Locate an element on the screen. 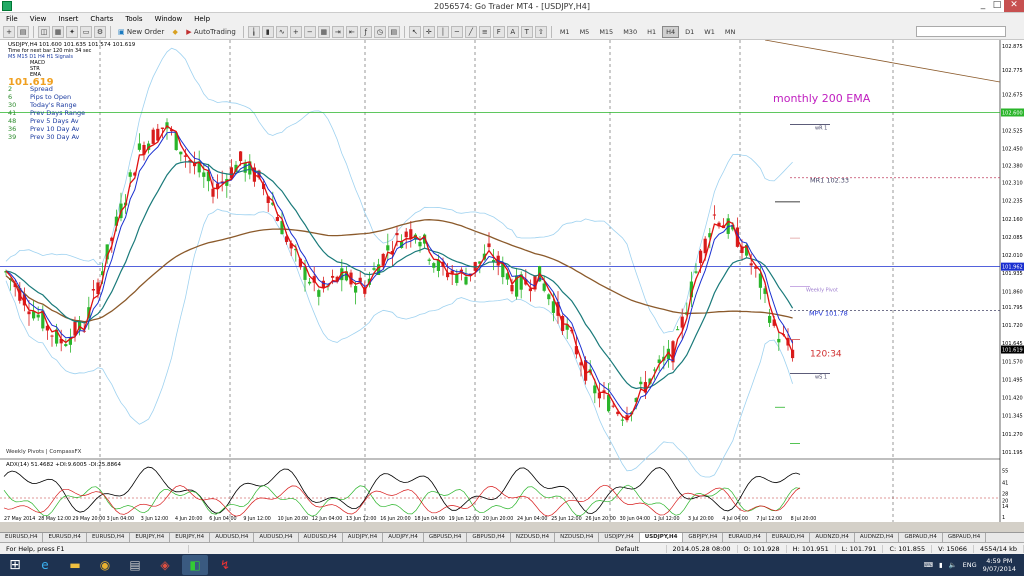 Image resolution: width=1024 pixels, height=576 pixels. autotrading-button: ▶ AutoTrading is located at coordinates (211, 32).